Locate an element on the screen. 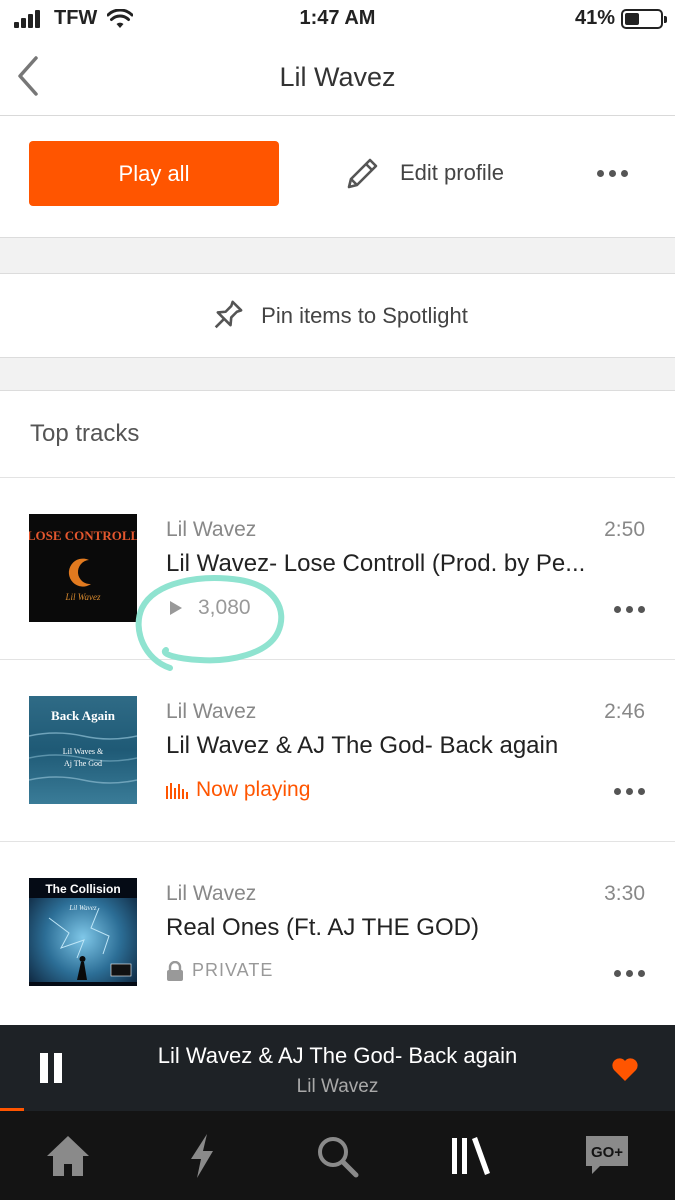 This screenshot has width=675, height=1200. home-icon is located at coordinates (68, 1156).